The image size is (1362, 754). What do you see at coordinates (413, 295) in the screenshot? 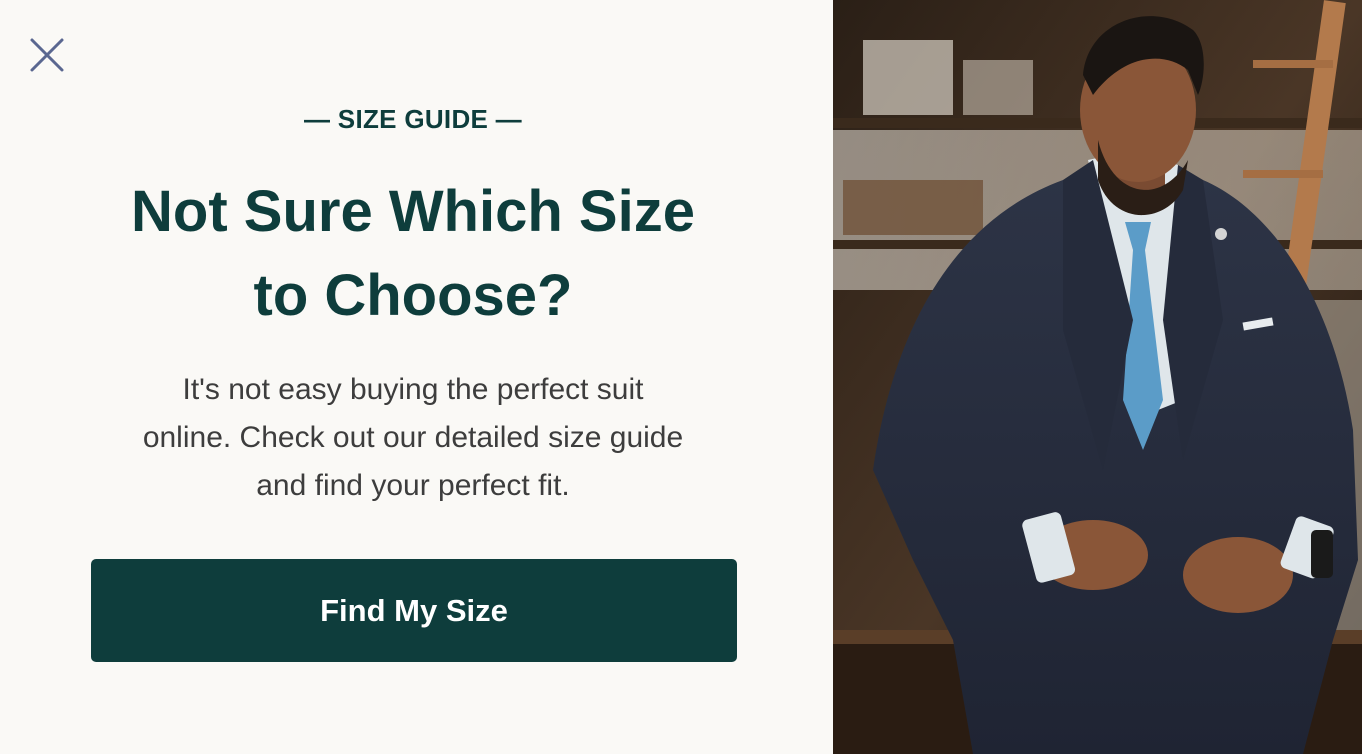
I see `headline-line-2: to Choose?` at bounding box center [413, 295].